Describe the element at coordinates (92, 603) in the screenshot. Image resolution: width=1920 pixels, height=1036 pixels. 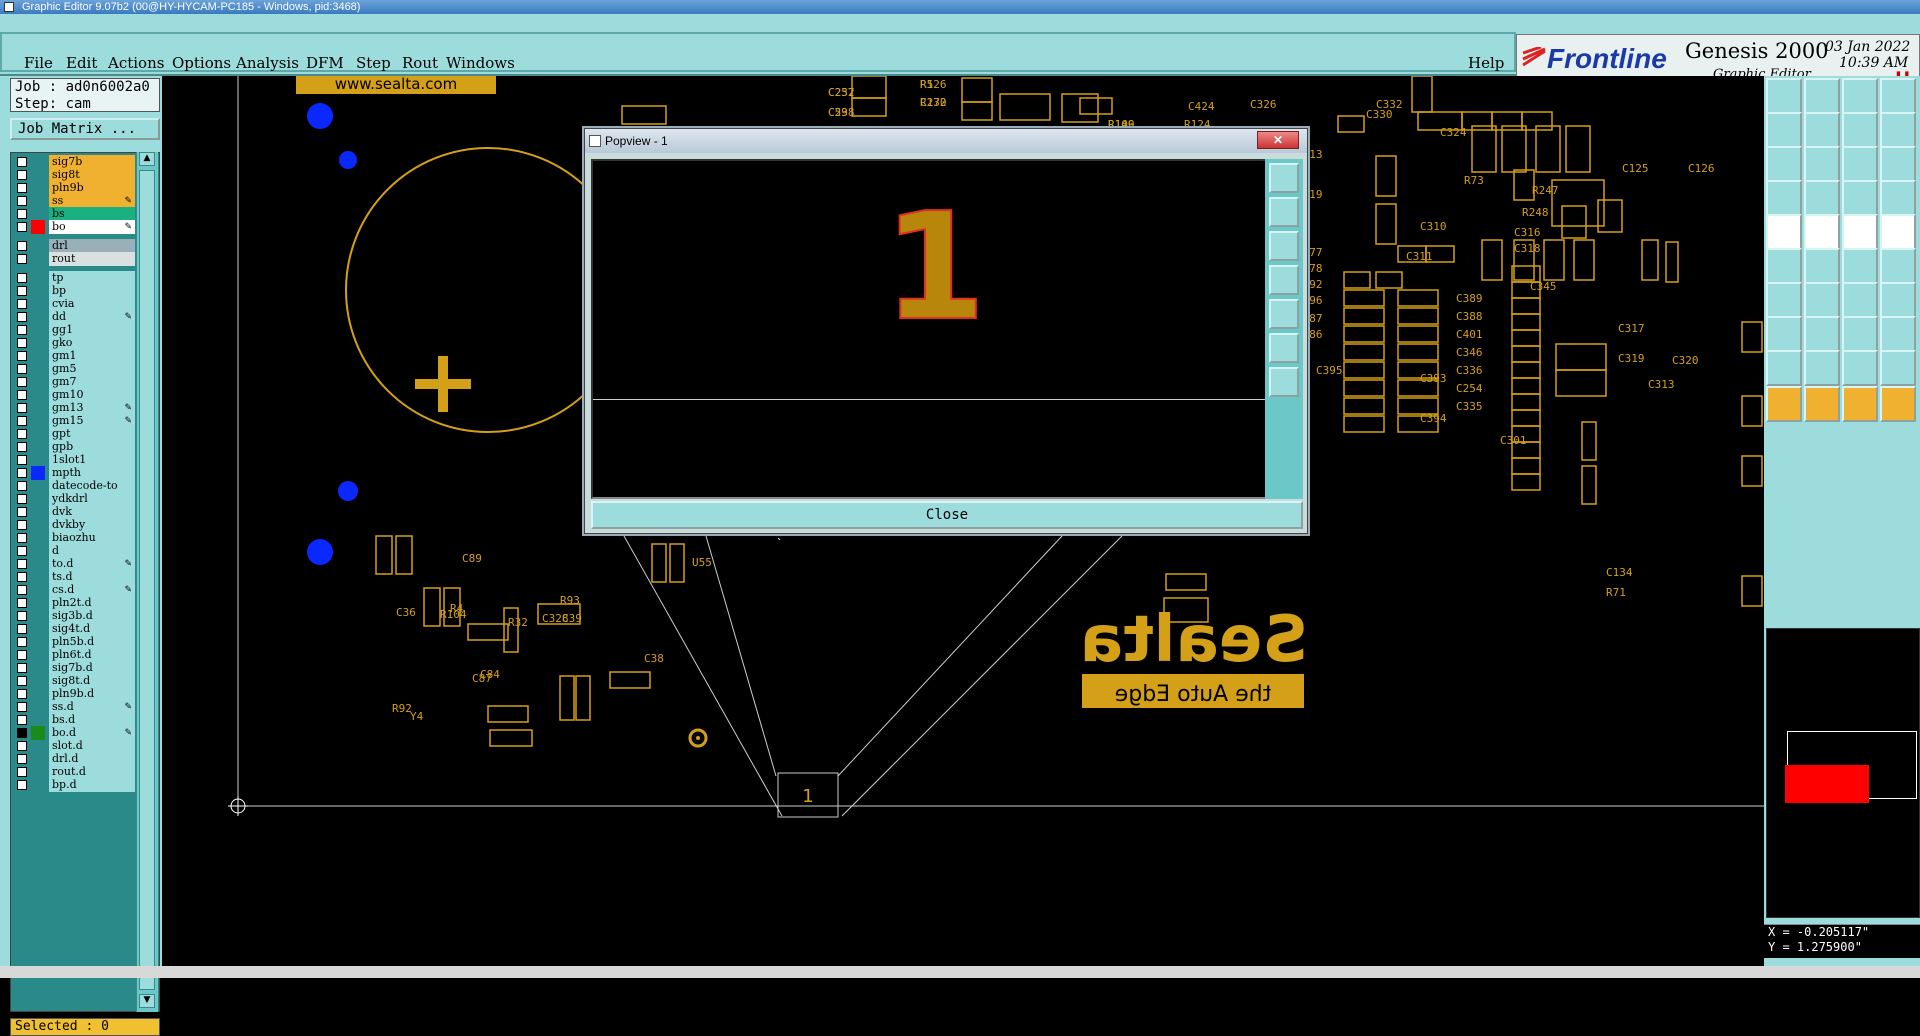
I see `layer-name: pln2t.d` at that location.